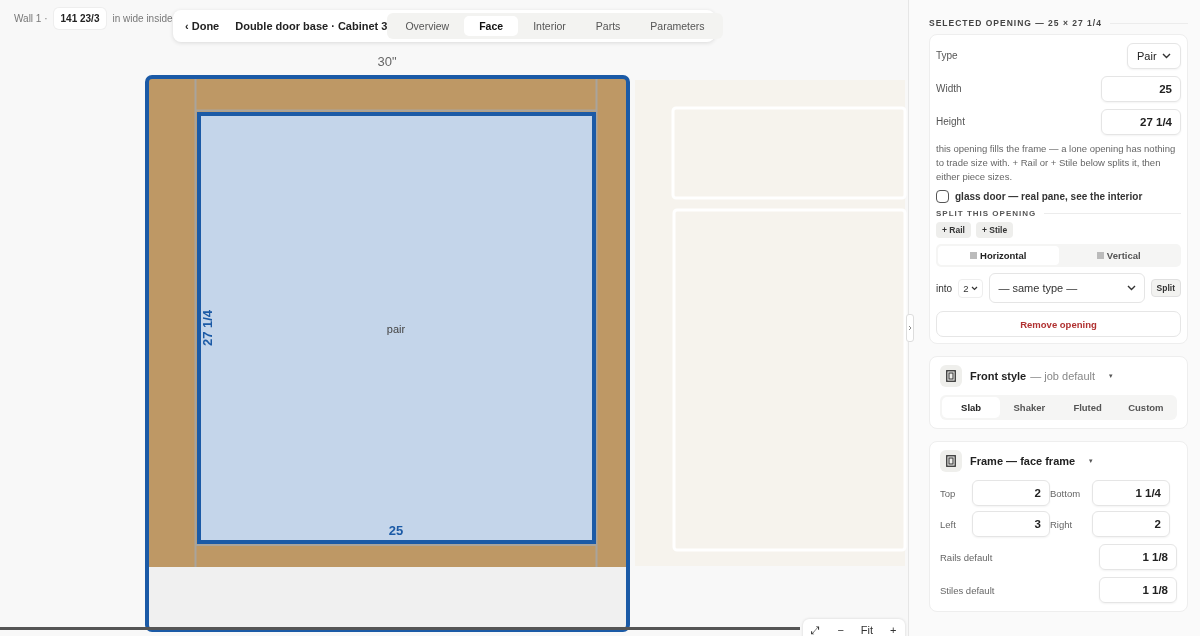 This screenshot has height=636, width=1200. What do you see at coordinates (549, 26) in the screenshot?
I see `view-tab: Interior` at bounding box center [549, 26].